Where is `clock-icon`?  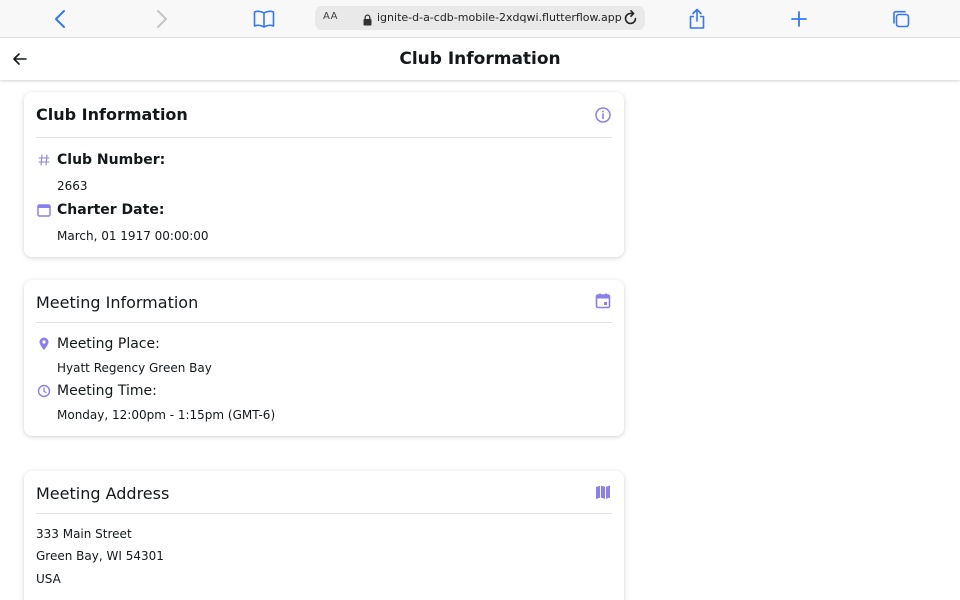 clock-icon is located at coordinates (44, 391).